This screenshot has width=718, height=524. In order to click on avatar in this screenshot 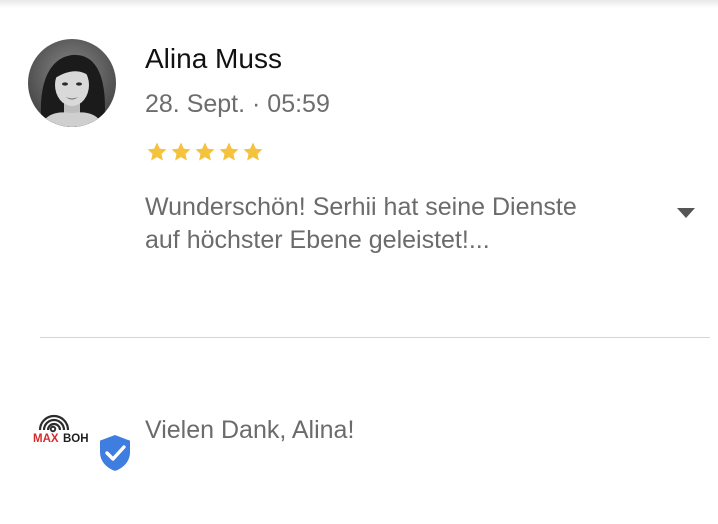, I will do `click(72, 83)`.